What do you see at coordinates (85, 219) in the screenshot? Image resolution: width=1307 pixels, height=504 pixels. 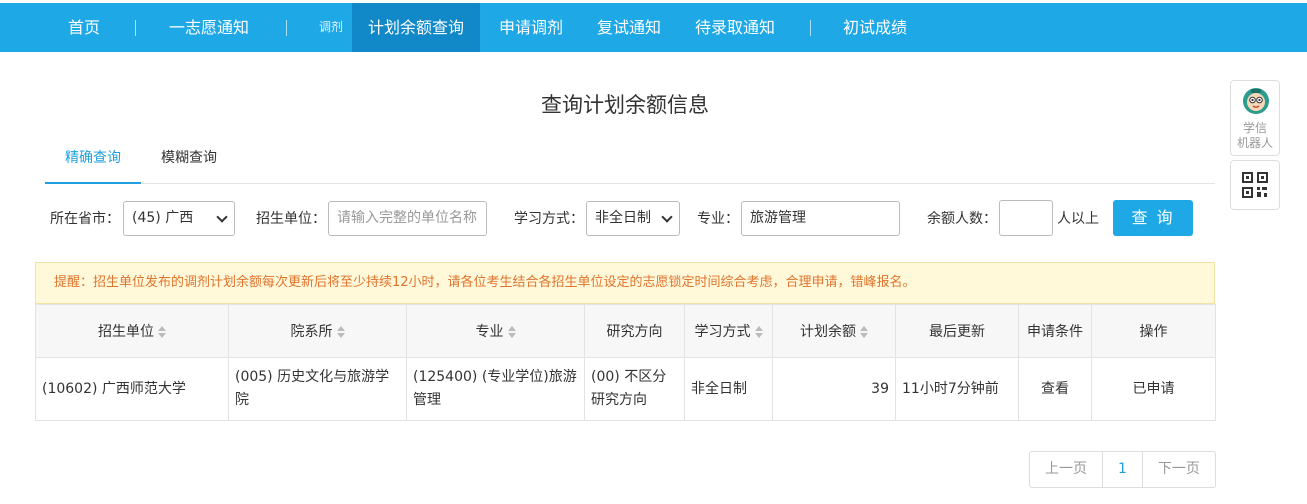 I see `province-label: 所在省市：` at bounding box center [85, 219].